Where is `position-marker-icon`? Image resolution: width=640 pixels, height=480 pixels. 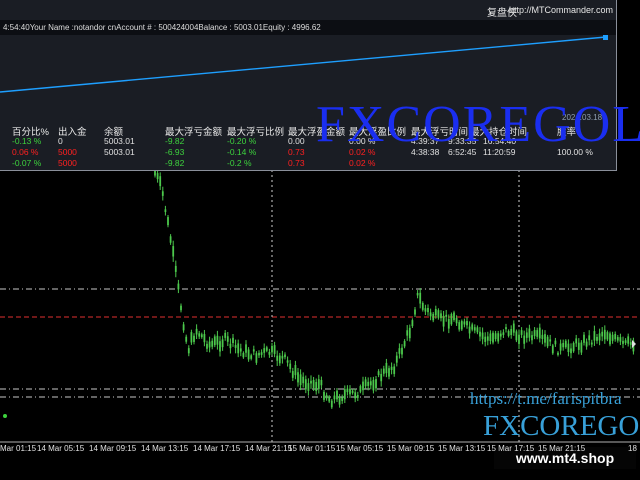
position-marker-icon is located at coordinates (5, 416).